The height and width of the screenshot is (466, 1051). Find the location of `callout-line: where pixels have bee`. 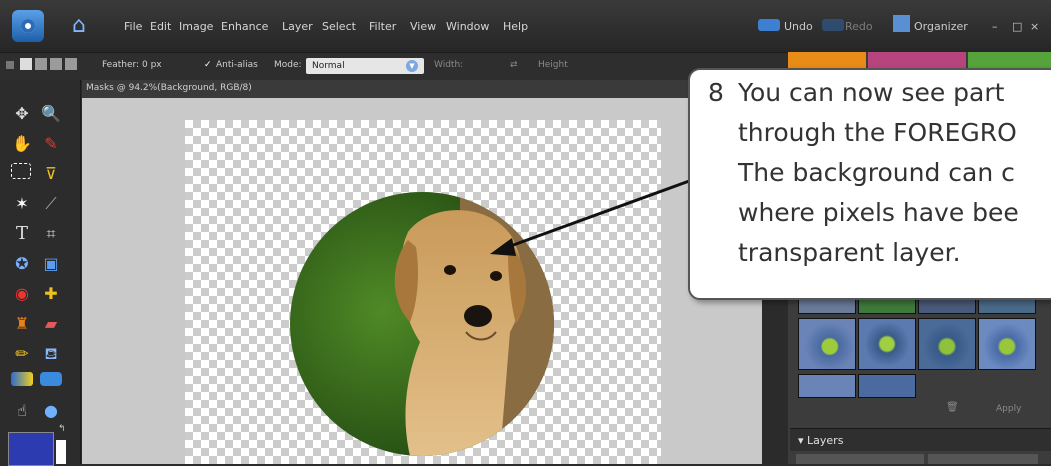

callout-line: where pixels have bee is located at coordinates (878, 212).